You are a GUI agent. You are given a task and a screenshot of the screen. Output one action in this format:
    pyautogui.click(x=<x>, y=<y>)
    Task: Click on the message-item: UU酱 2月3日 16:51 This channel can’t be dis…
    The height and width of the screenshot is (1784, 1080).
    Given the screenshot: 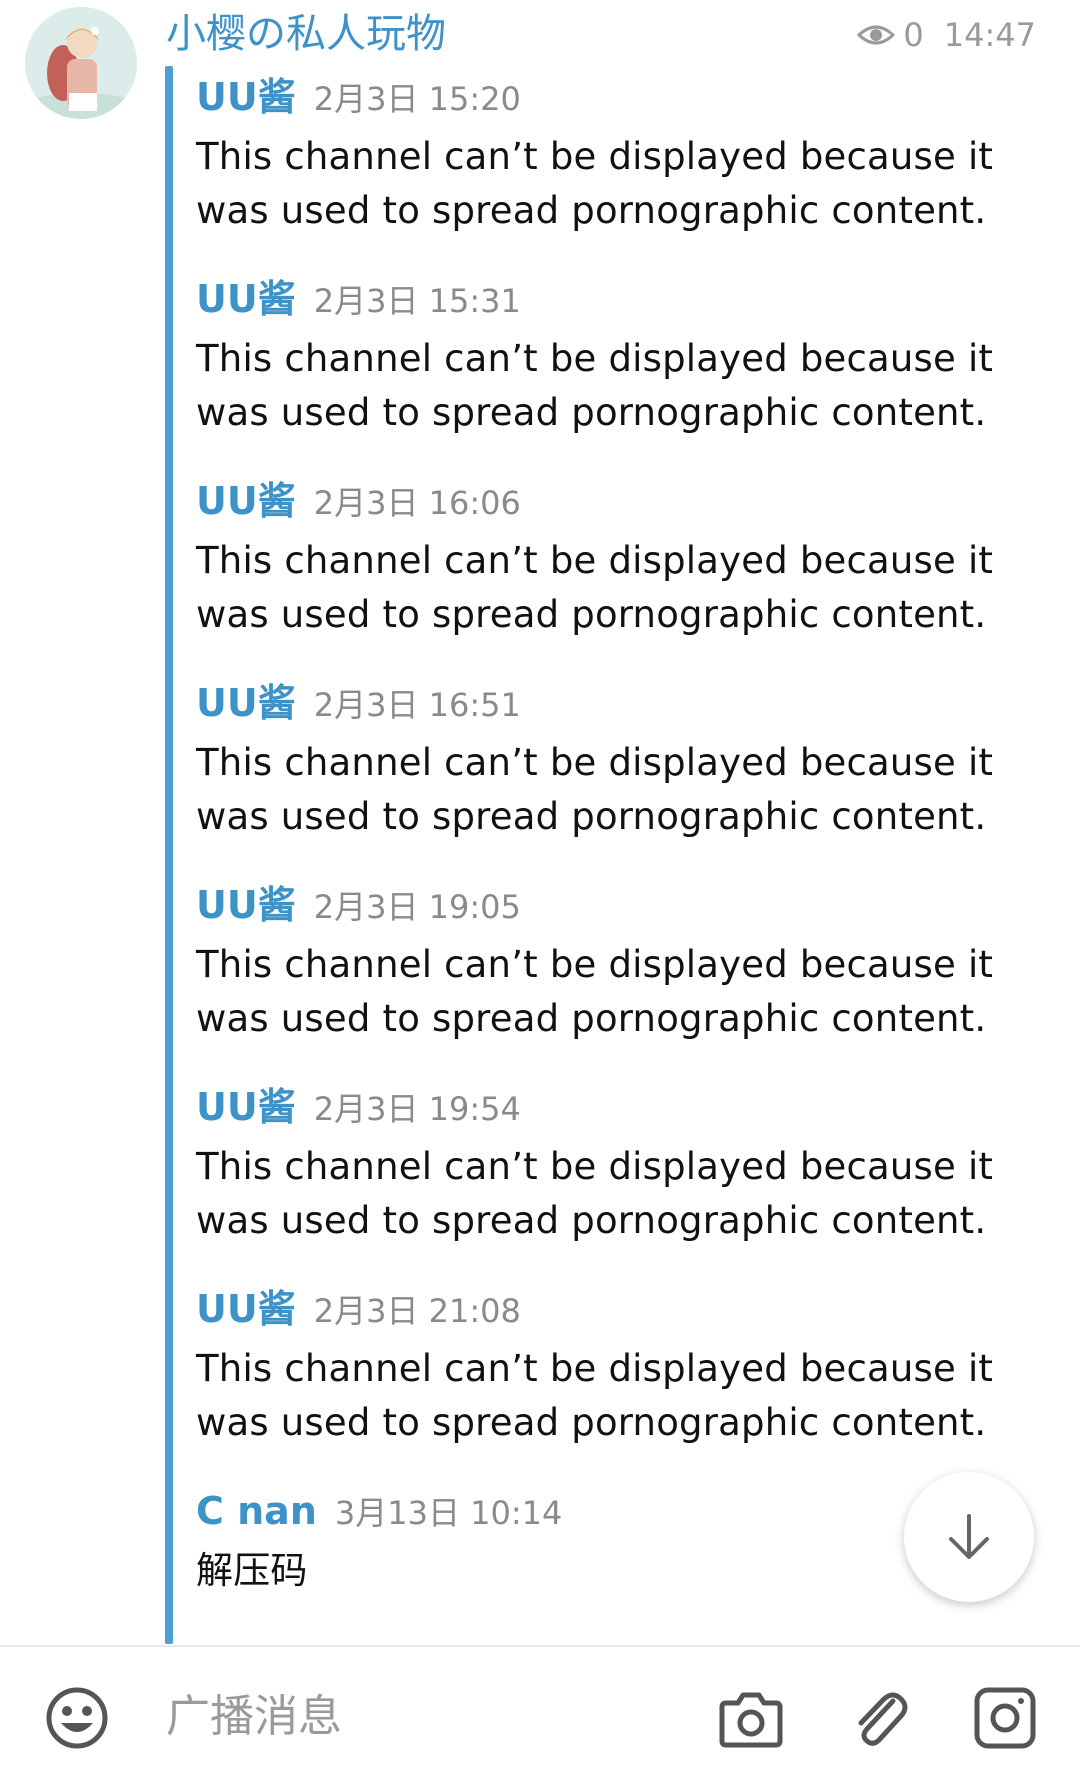 What is the action you would take?
    pyautogui.click(x=601, y=775)
    